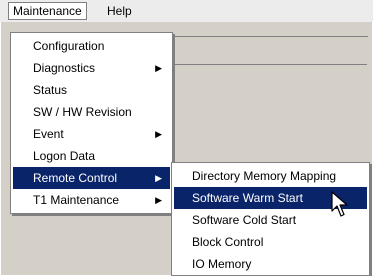 Image resolution: width=373 pixels, height=276 pixels. I want to click on menu-item-label: IO Memory, so click(222, 264).